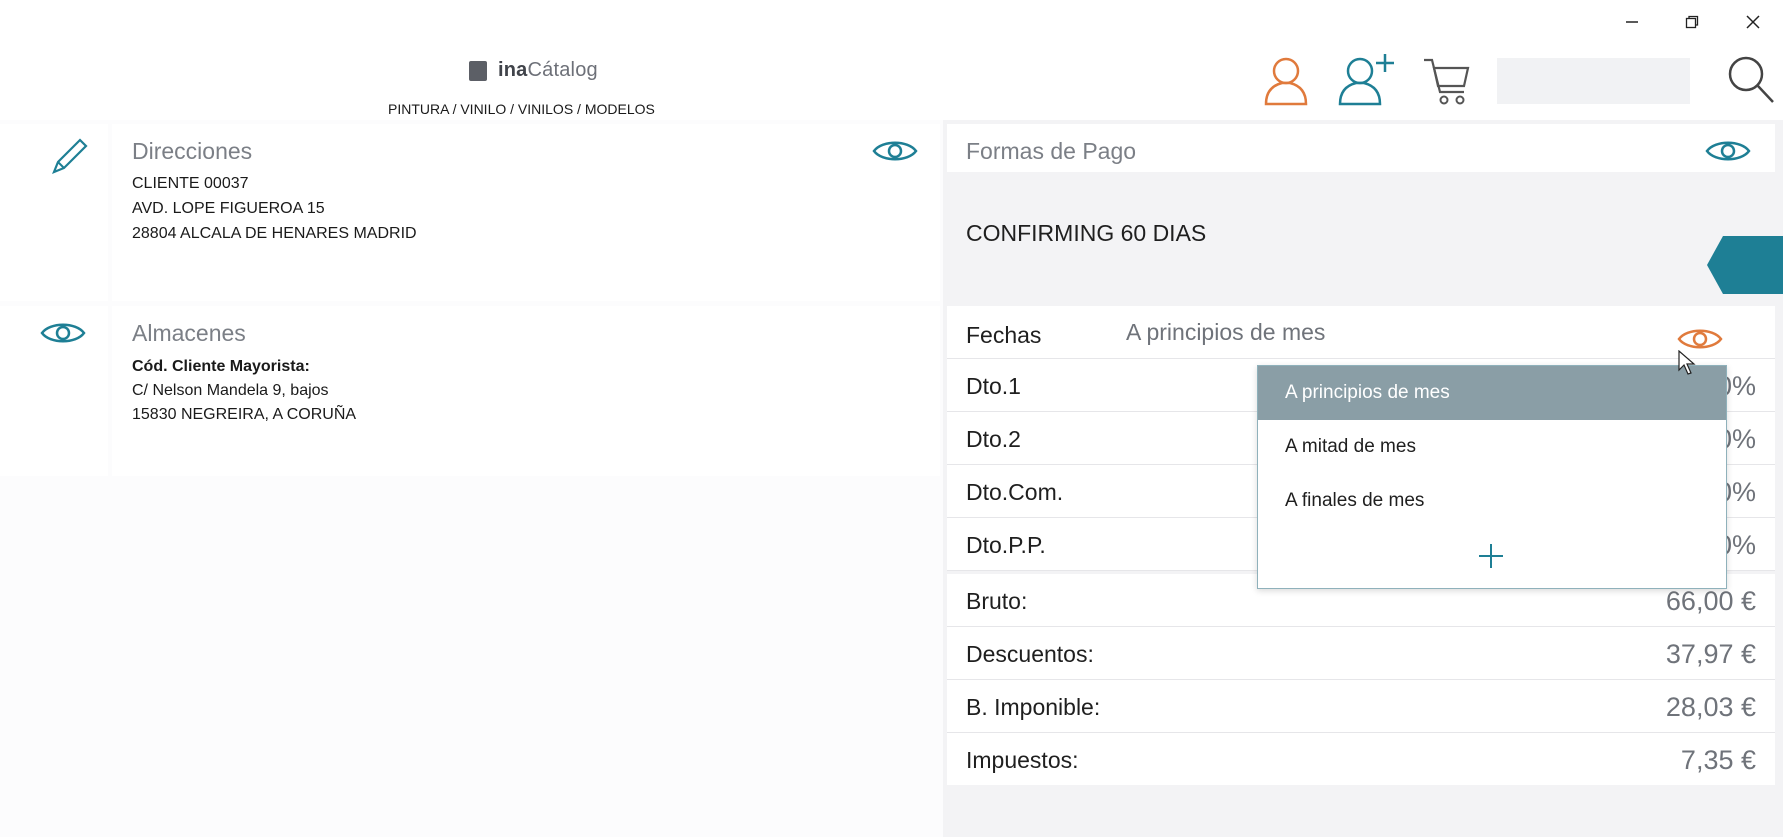  What do you see at coordinates (1361, 653) in the screenshot?
I see `total-row: Descuentos: 37,97 €` at bounding box center [1361, 653].